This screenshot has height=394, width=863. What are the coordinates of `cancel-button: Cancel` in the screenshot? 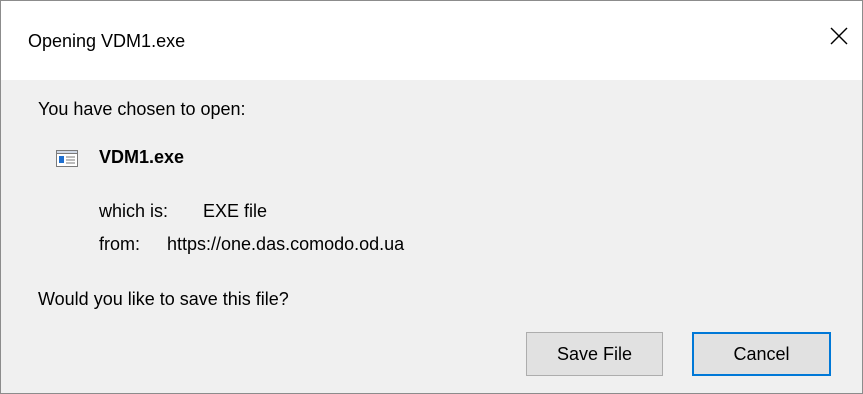 It's located at (761, 354).